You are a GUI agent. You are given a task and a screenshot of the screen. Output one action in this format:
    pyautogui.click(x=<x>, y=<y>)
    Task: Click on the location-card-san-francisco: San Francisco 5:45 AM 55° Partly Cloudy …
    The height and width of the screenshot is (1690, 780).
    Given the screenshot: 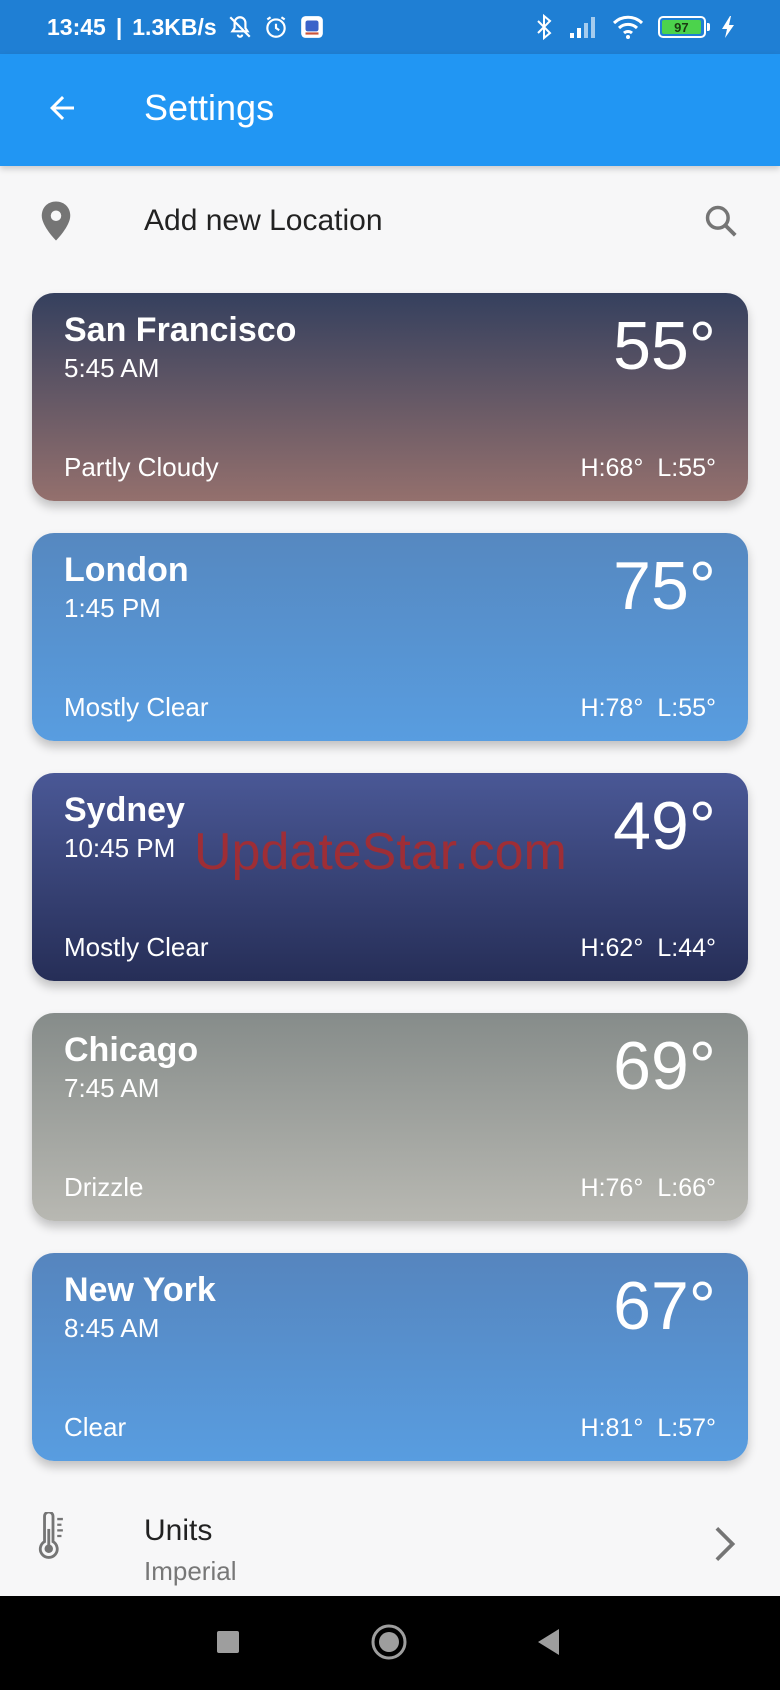 What is the action you would take?
    pyautogui.click(x=390, y=397)
    